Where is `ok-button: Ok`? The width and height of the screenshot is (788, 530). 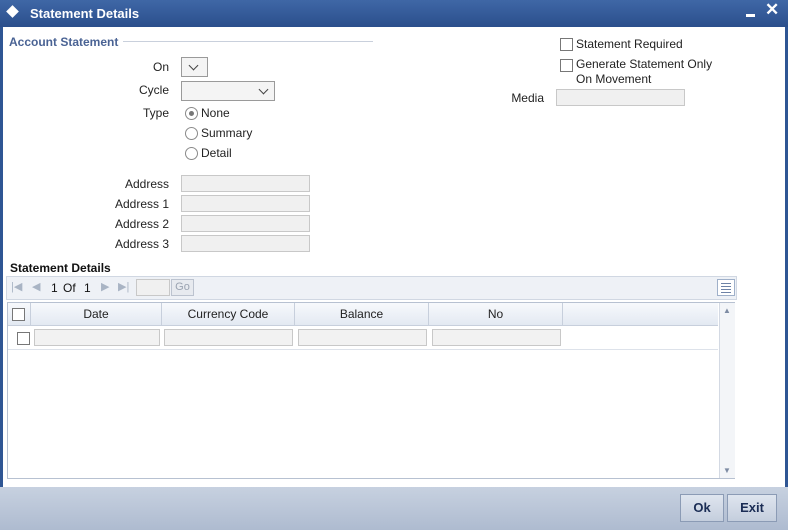 ok-button: Ok is located at coordinates (702, 508).